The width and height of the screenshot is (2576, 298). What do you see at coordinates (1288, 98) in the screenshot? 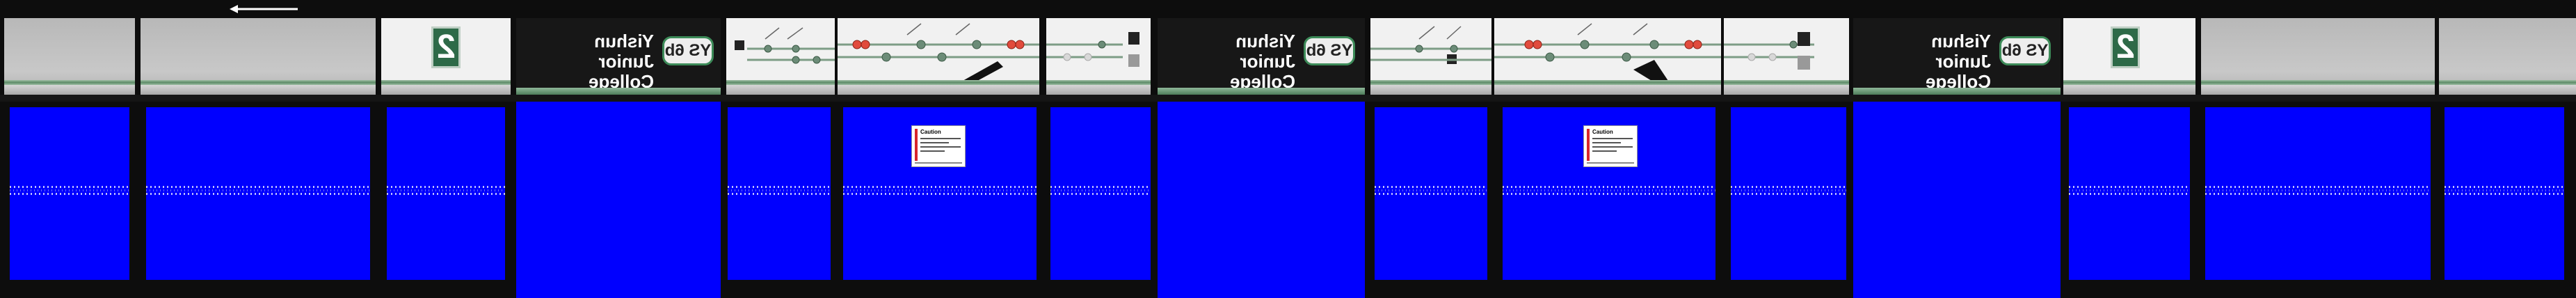
I see `divider` at bounding box center [1288, 98].